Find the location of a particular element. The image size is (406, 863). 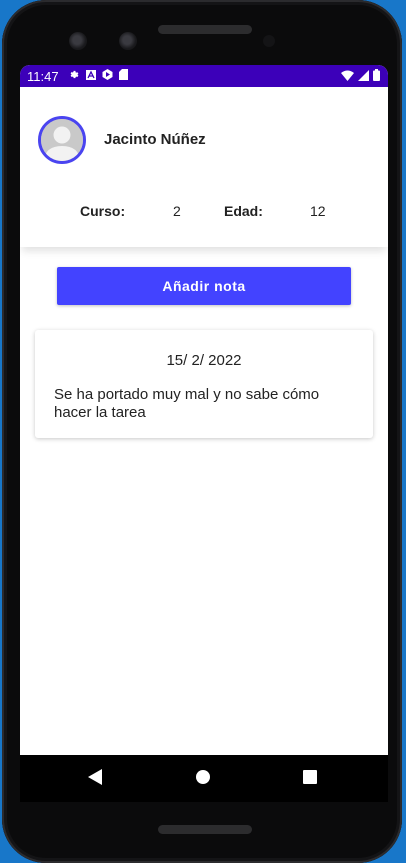

top-speaker is located at coordinates (205, 29).